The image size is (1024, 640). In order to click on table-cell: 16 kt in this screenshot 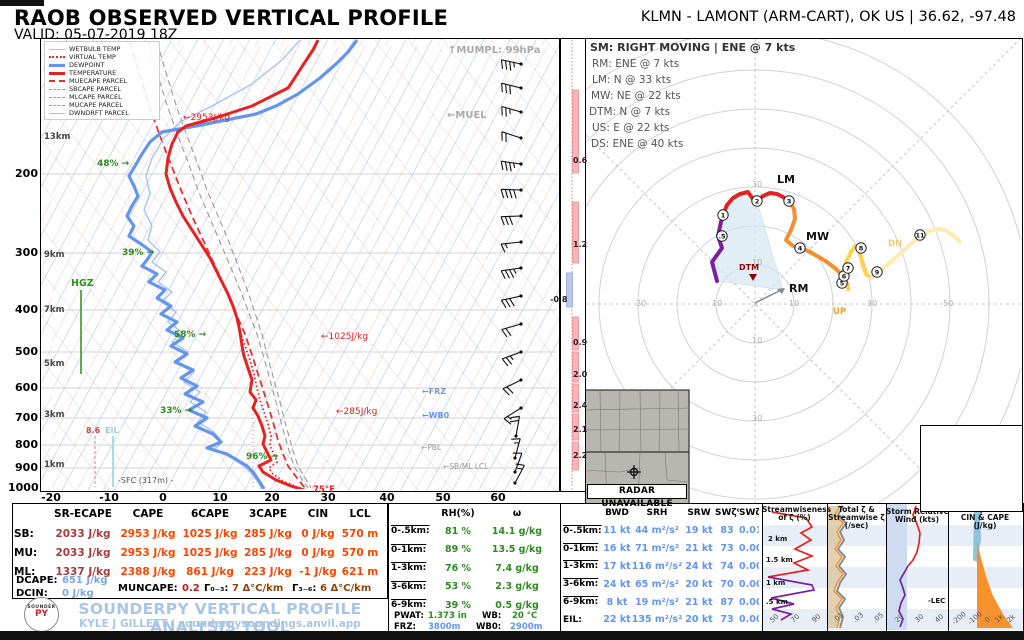, I will do `click(617, 549)`.